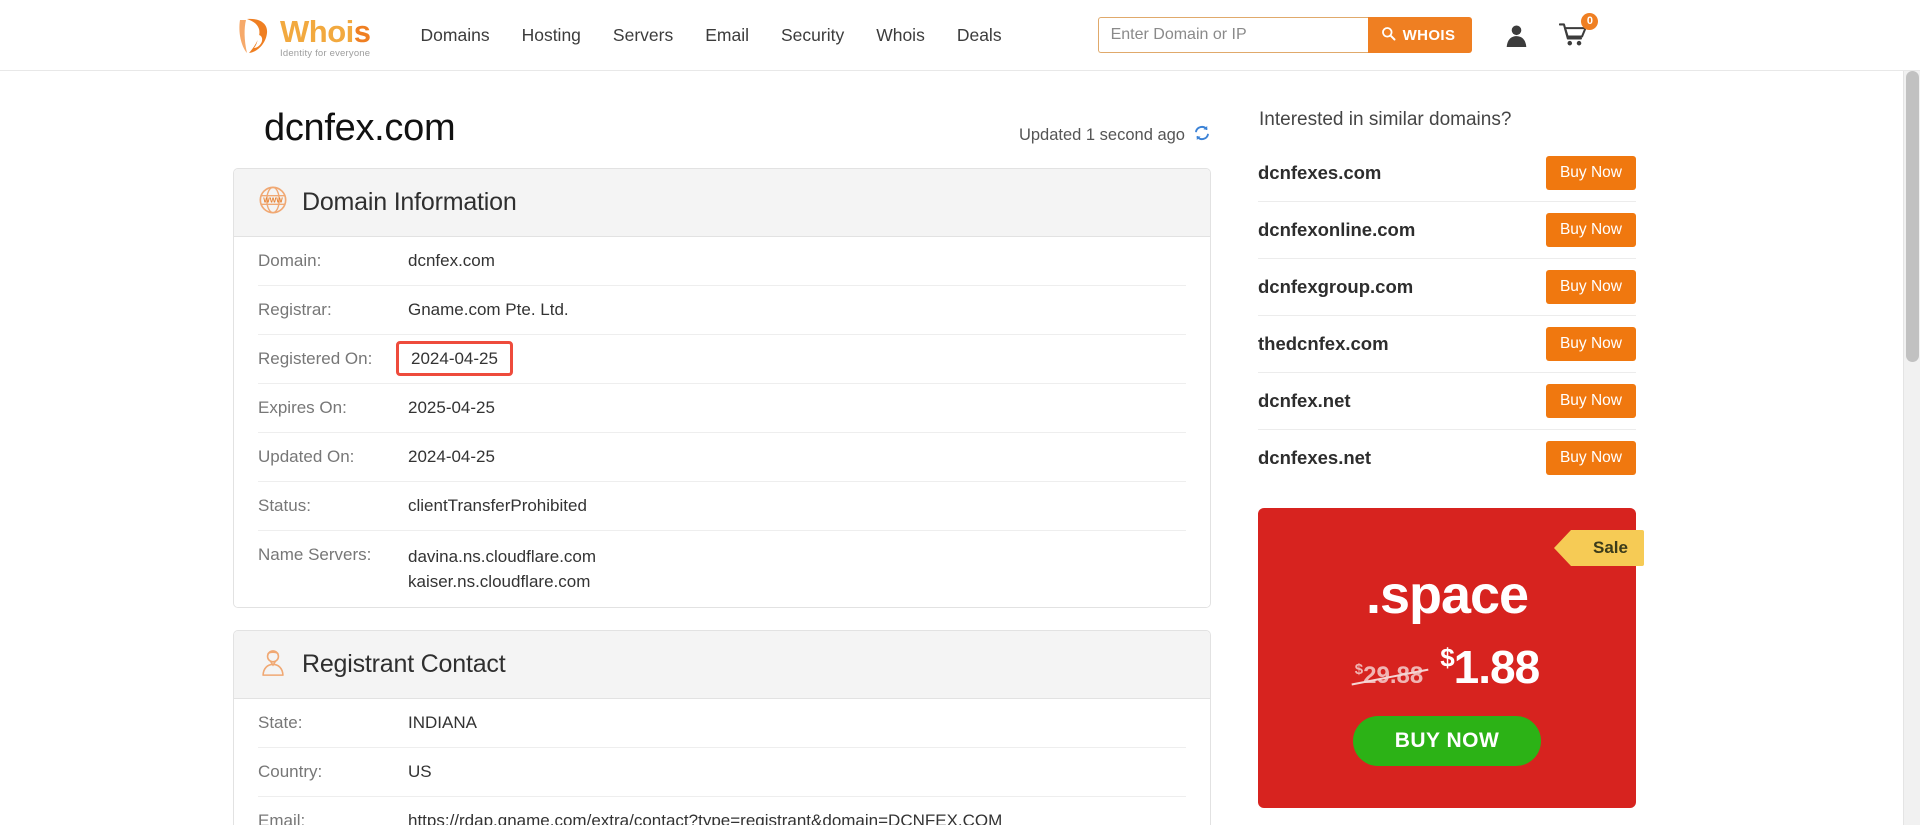  I want to click on promo-original-amount: 29.88, so click(1393, 675).